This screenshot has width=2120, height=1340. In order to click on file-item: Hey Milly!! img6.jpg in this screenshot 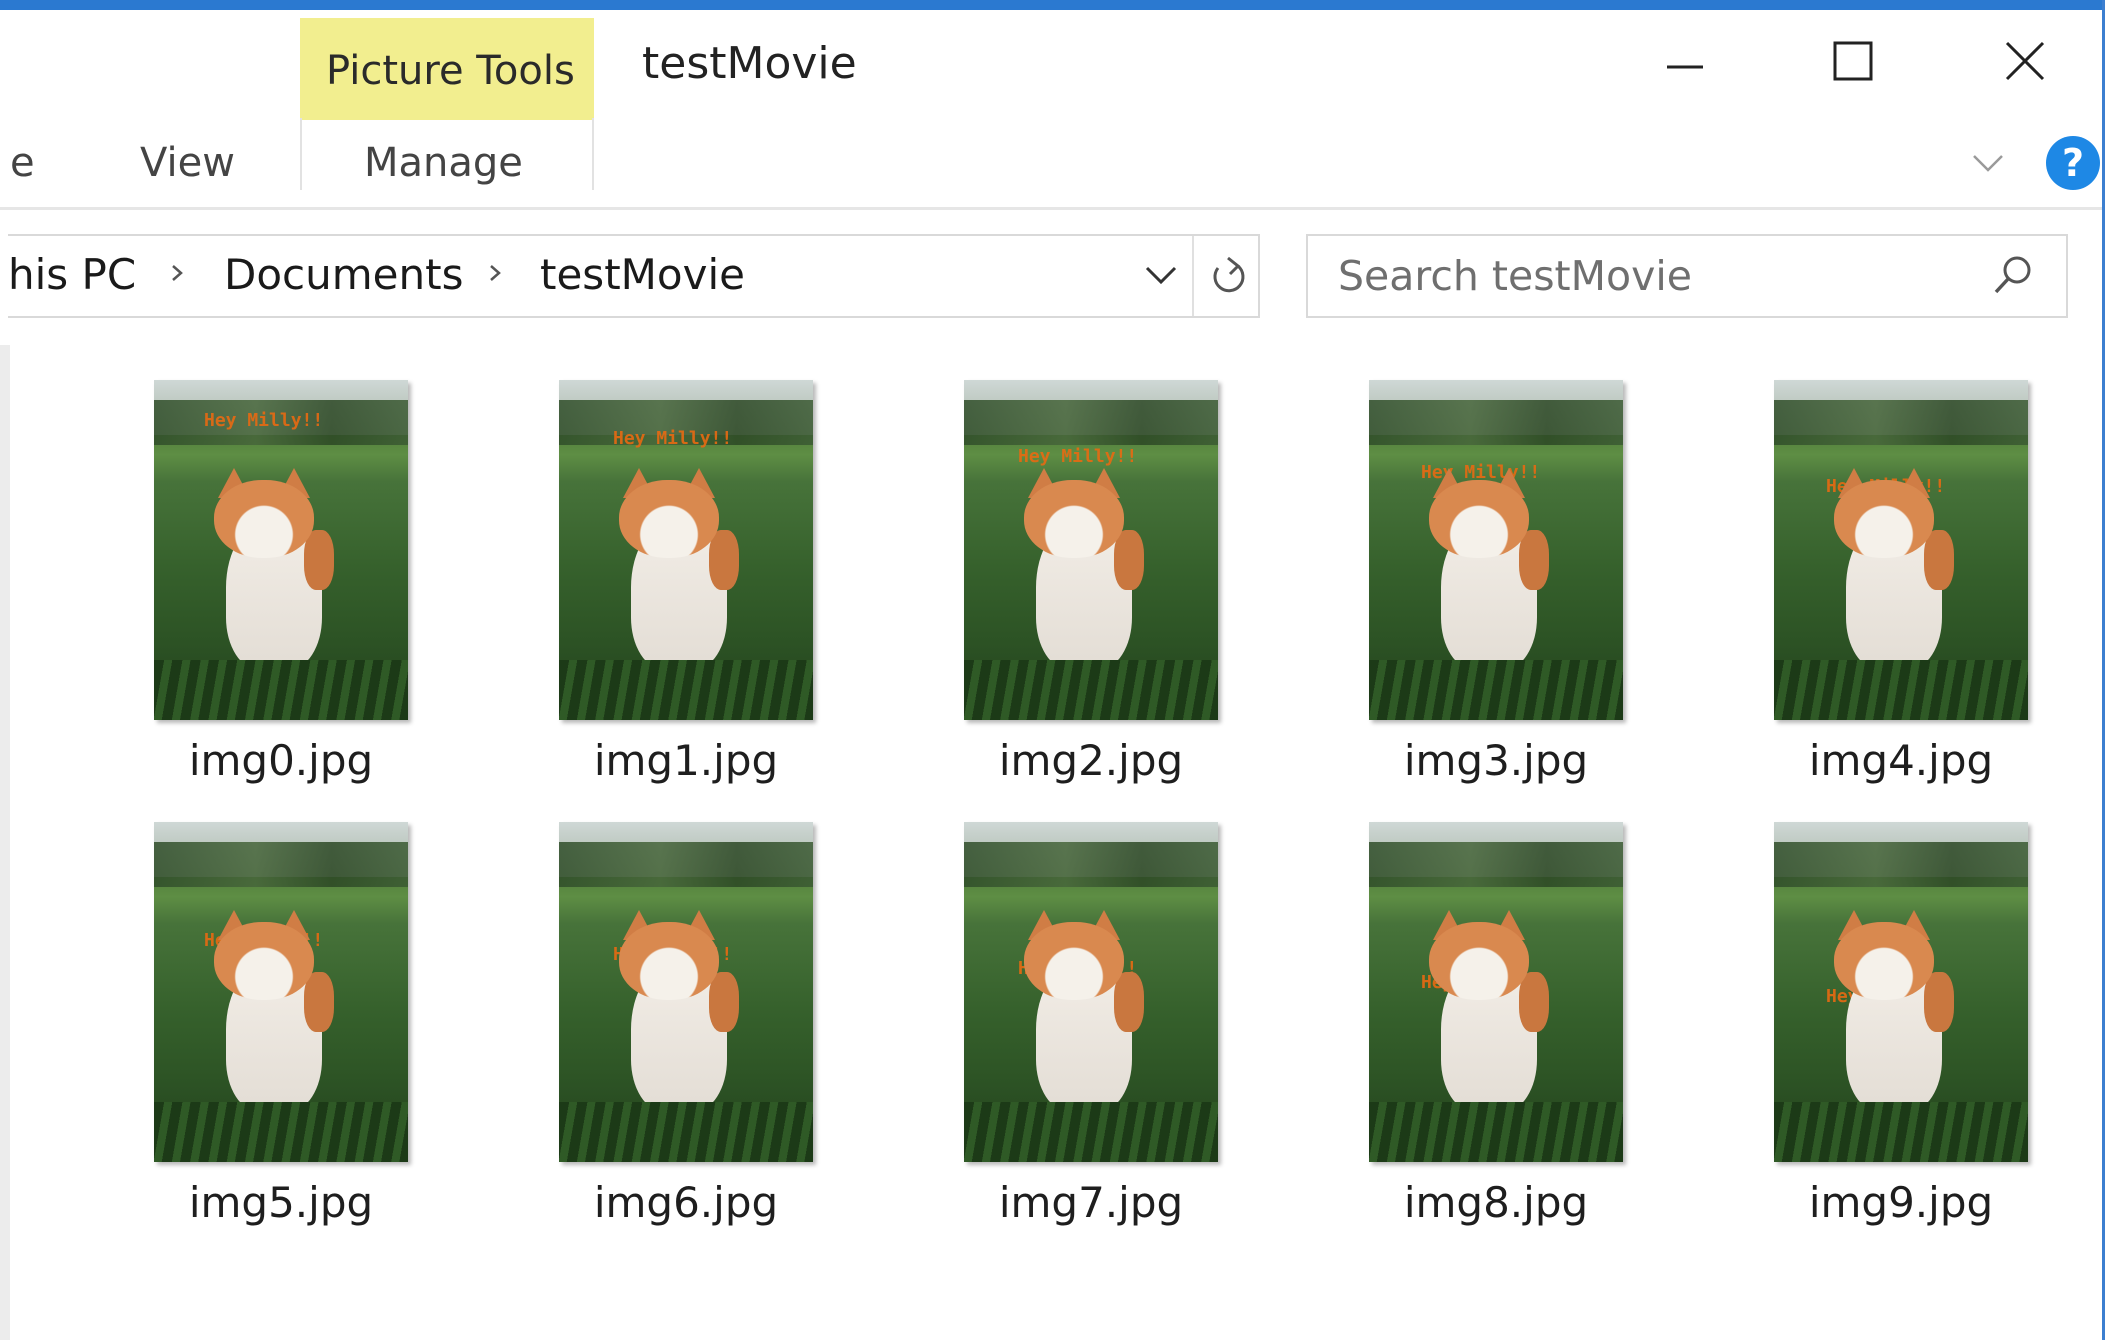, I will do `click(684, 1032)`.